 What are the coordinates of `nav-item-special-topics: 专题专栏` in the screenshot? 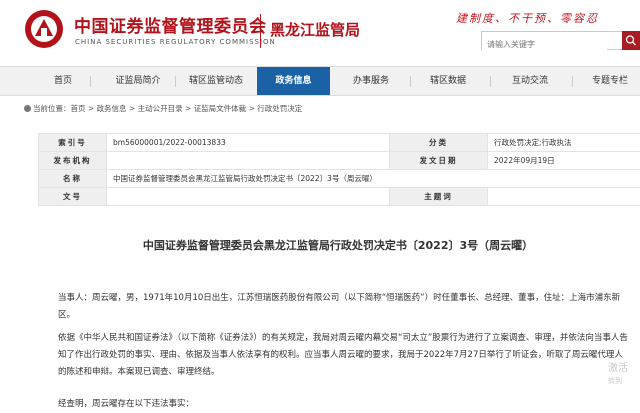 It's located at (610, 81).